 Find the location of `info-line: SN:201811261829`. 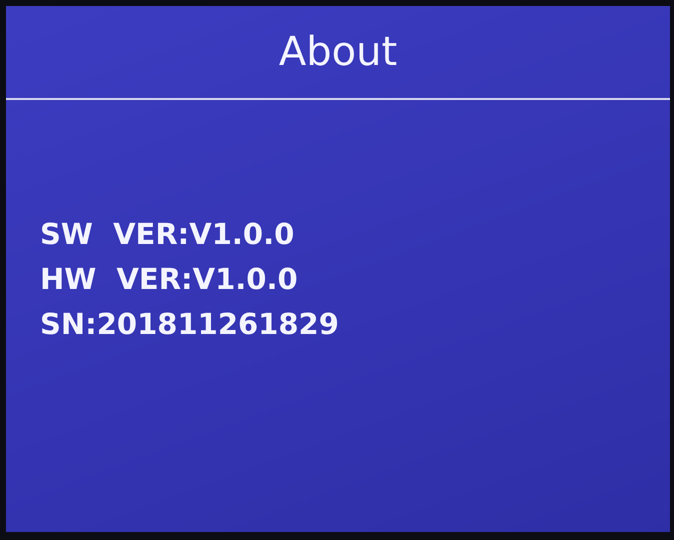

info-line: SN:201811261829 is located at coordinates (189, 324).